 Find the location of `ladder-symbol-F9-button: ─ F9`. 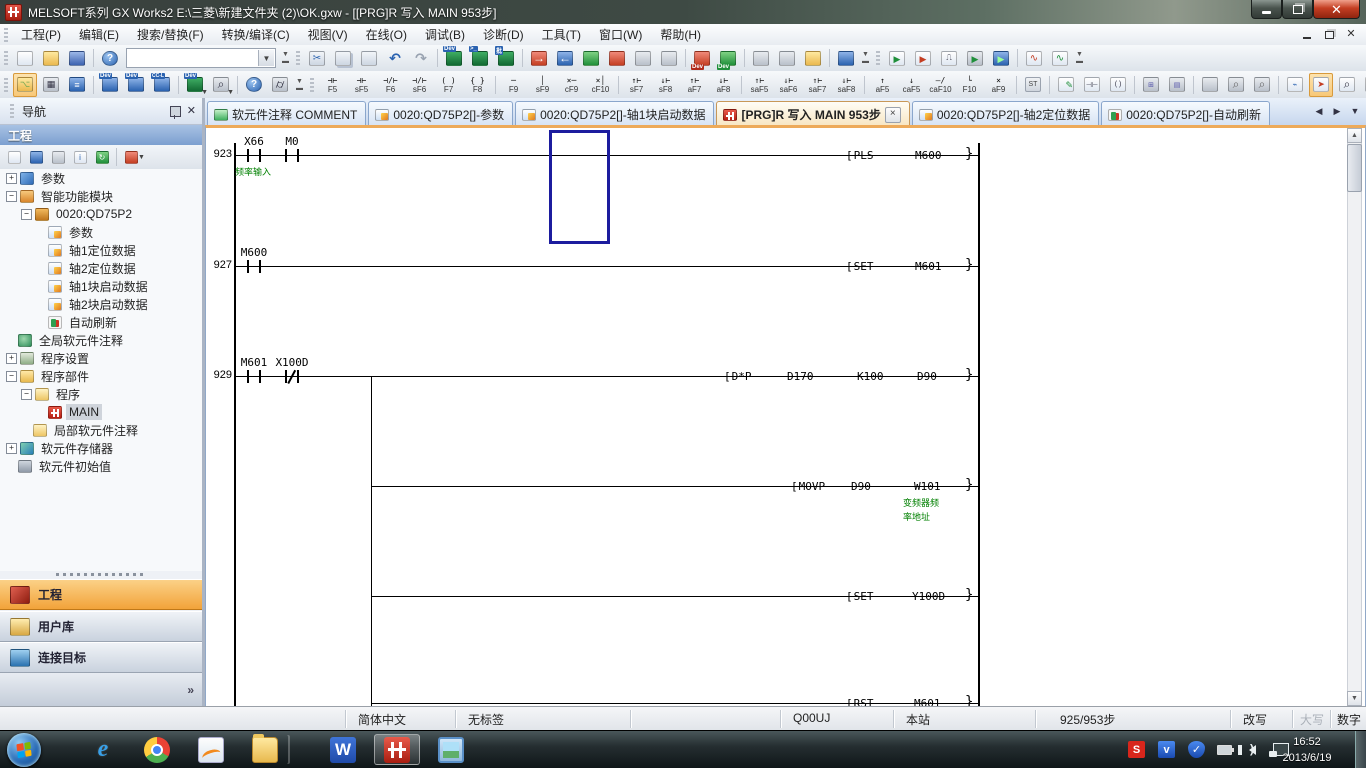

ladder-symbol-F9-button: ─ F9 is located at coordinates (513, 85).